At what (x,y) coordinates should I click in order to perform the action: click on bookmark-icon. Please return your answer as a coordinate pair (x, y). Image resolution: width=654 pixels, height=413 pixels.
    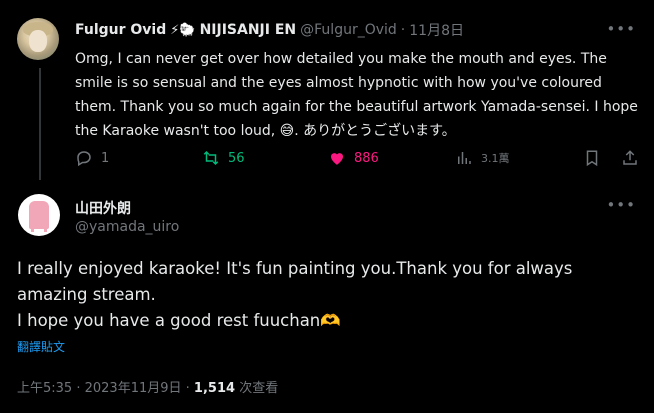
    Looking at the image, I should click on (592, 158).